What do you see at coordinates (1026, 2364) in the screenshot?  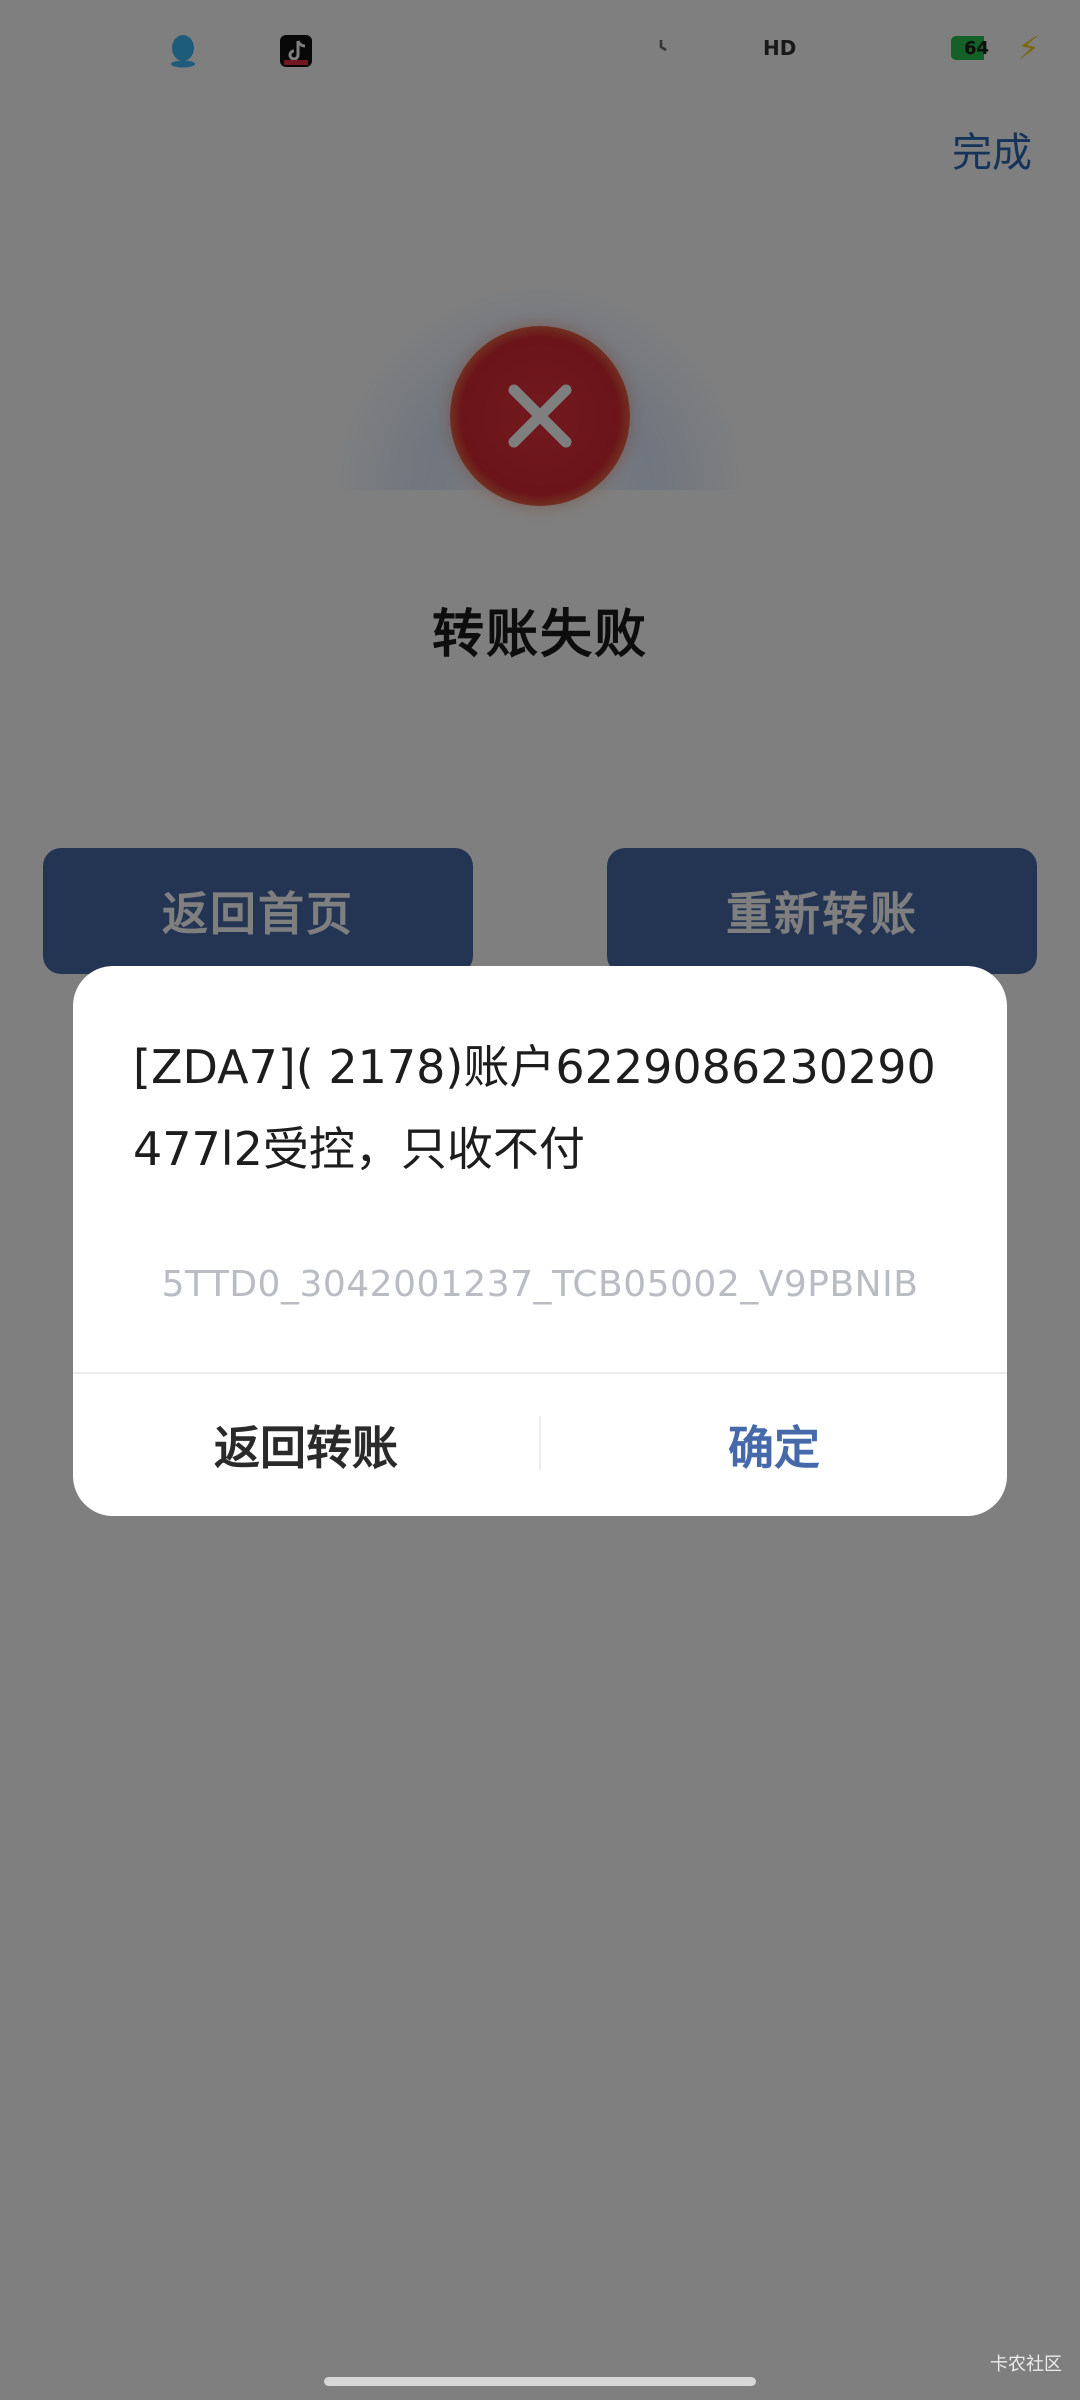 I see `watermark: 卡农社区` at bounding box center [1026, 2364].